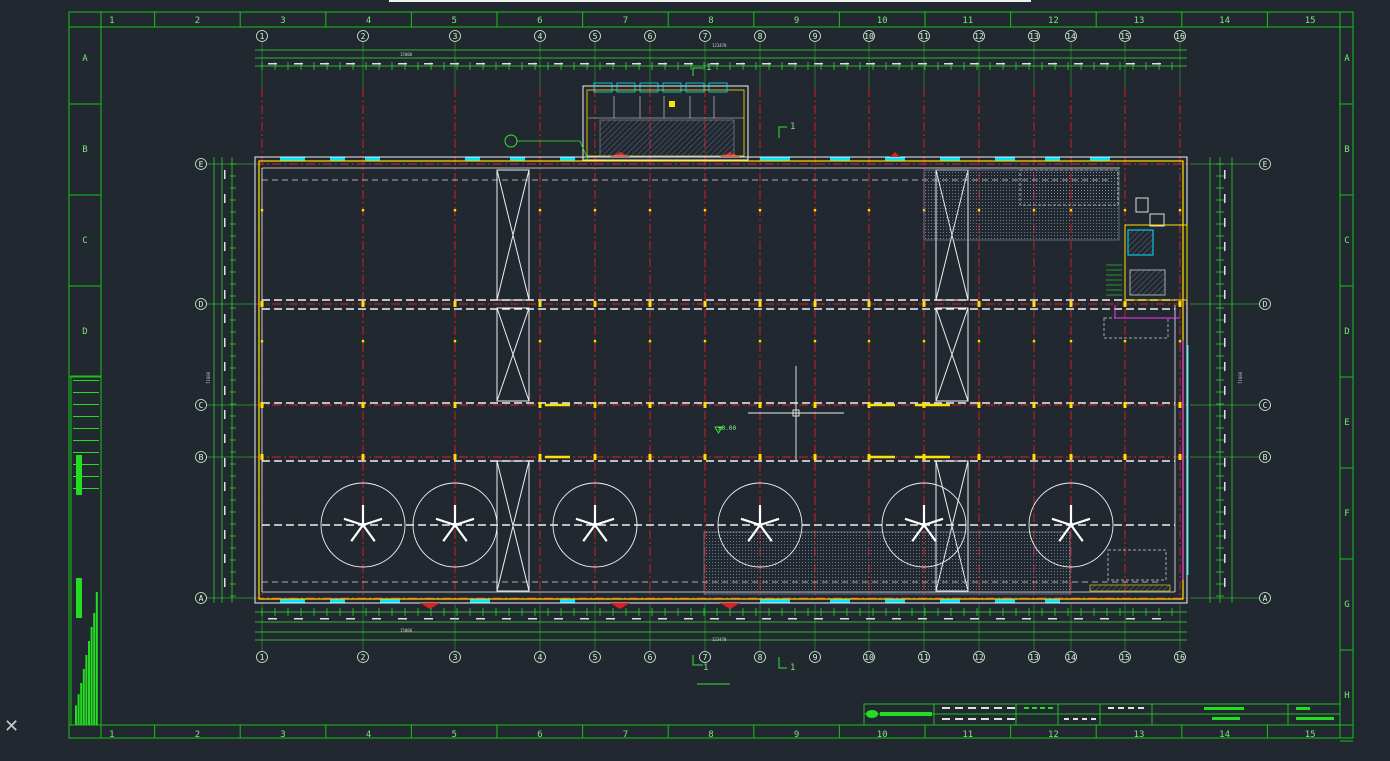 This screenshot has width=1390, height=761. What do you see at coordinates (85, 59) in the screenshot?
I see `frame-row-label: A` at bounding box center [85, 59].